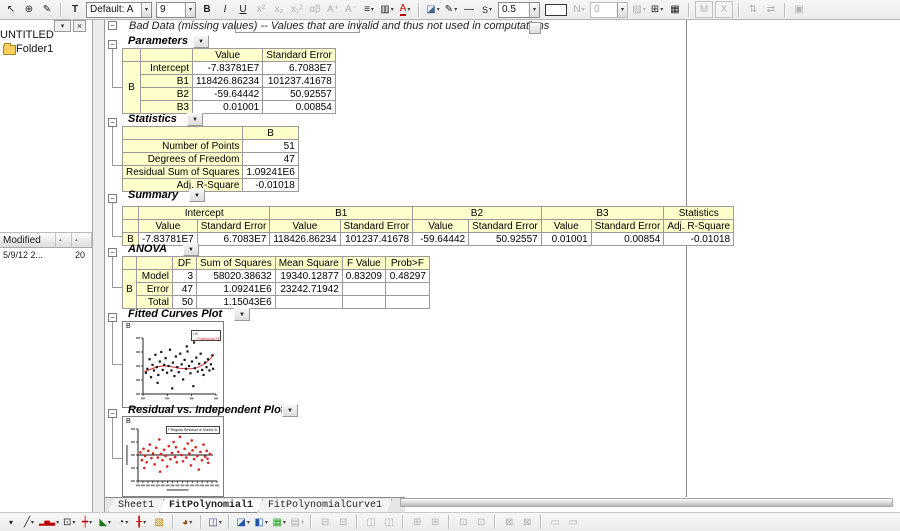 This screenshot has height=531, width=900. I want to click on list-item: 5/9/12 2... 20, so click(46, 255).